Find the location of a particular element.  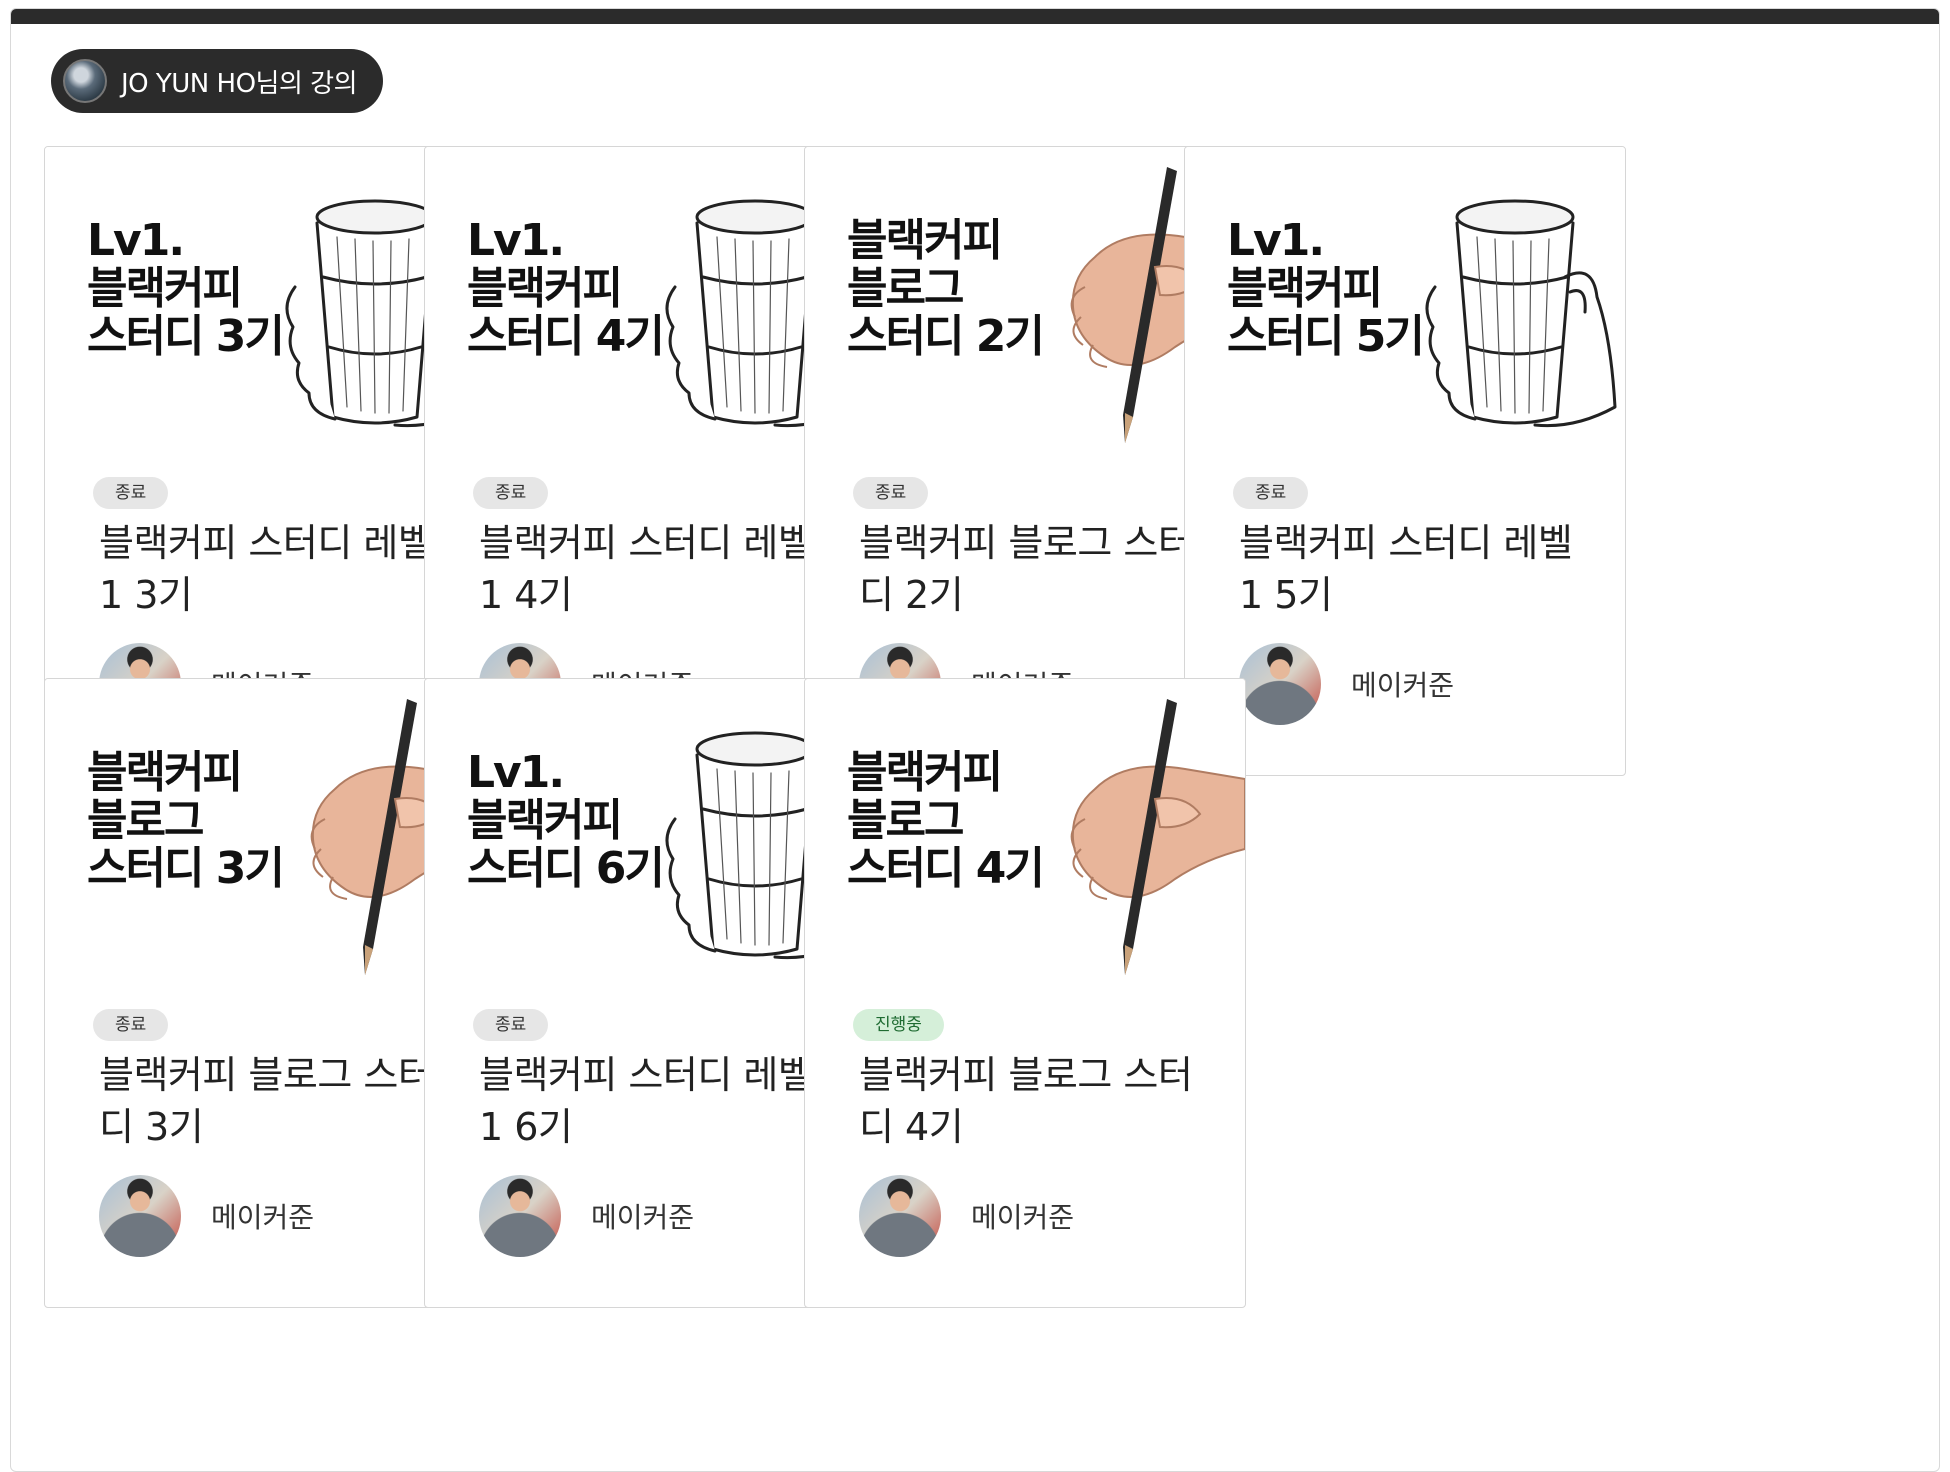

thumbnail-text: 블랙커피 블로그 스터디 2기 is located at coordinates (946, 288).